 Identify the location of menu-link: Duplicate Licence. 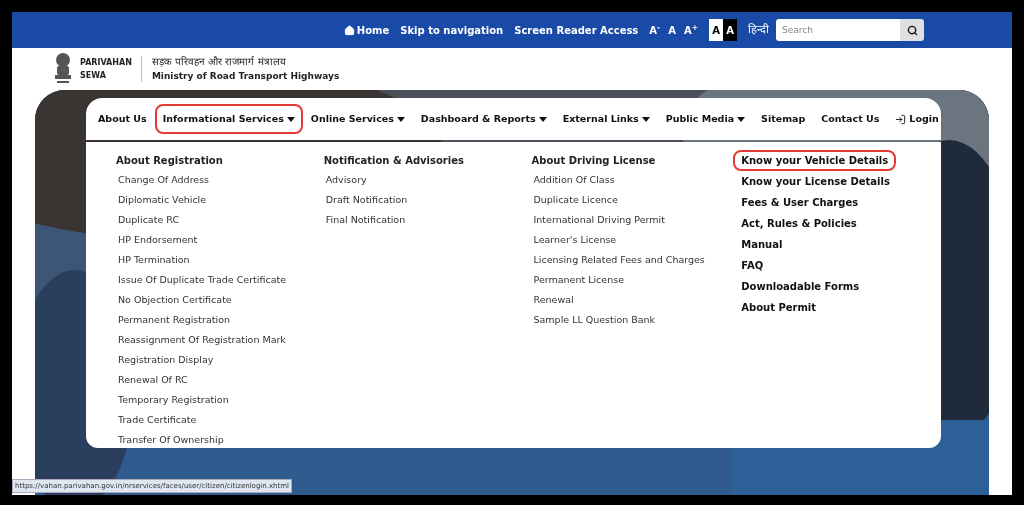
(575, 200).